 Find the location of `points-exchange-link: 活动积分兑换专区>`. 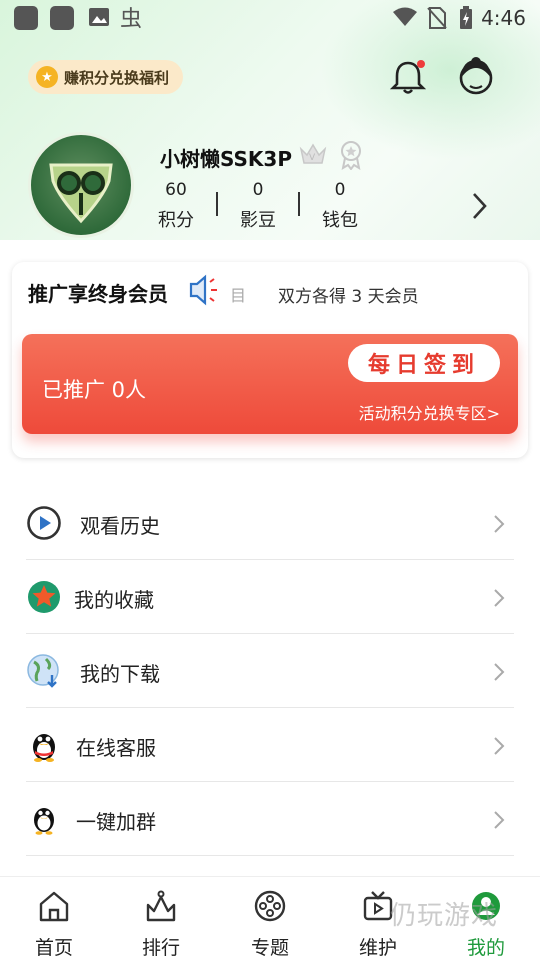

points-exchange-link: 活动积分兑换专区> is located at coordinates (429, 412).